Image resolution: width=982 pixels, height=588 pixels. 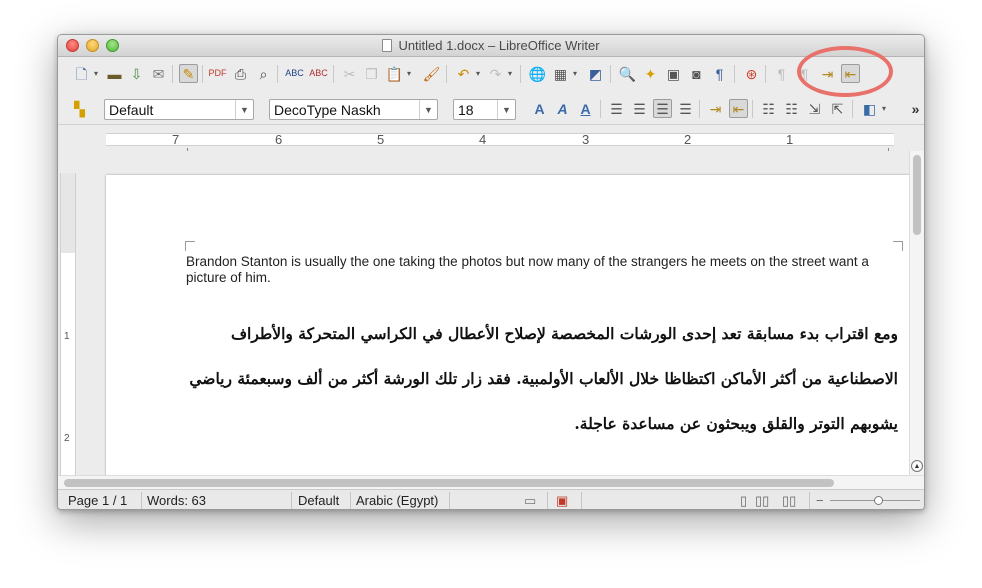 I want to click on undo-icon: ↶, so click(x=463, y=73).